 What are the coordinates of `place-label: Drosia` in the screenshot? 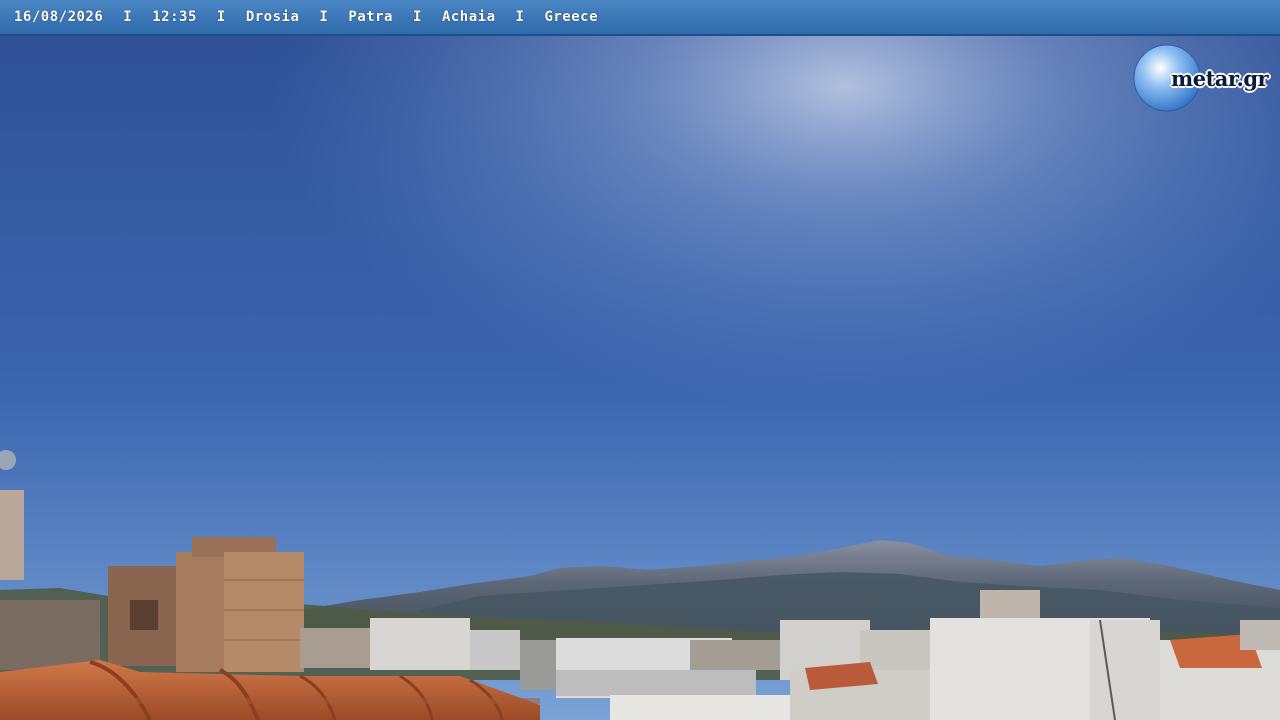 It's located at (272, 17).